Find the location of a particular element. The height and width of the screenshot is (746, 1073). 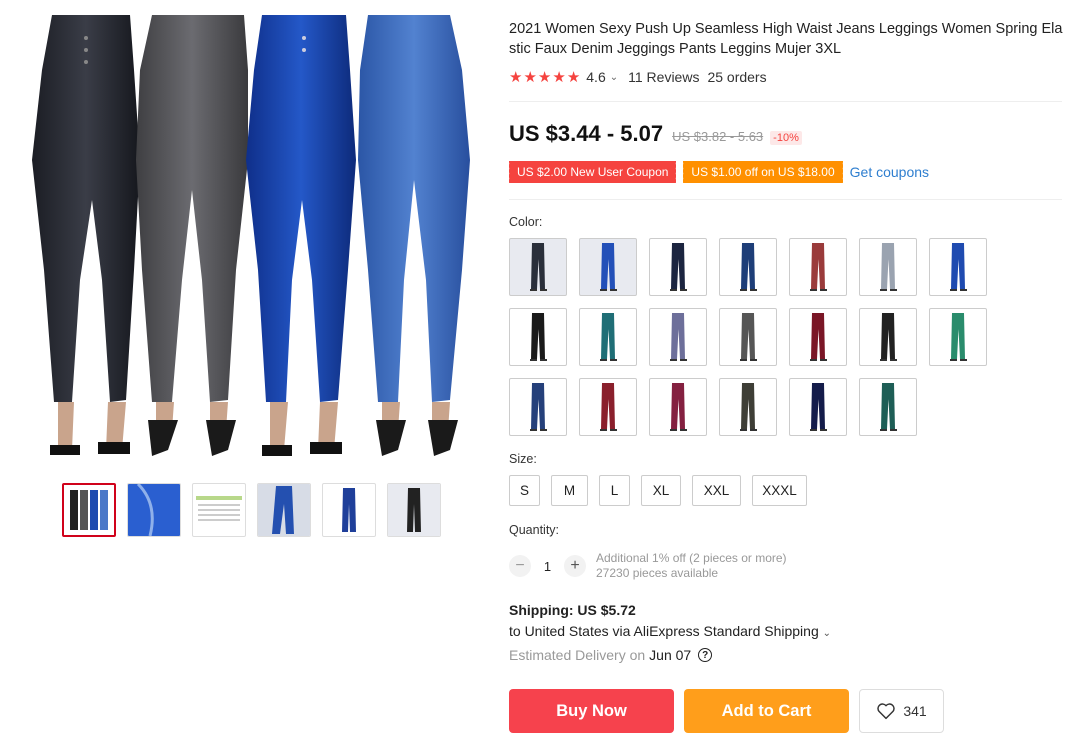

color-swatch-gray-stripe is located at coordinates (538, 267).